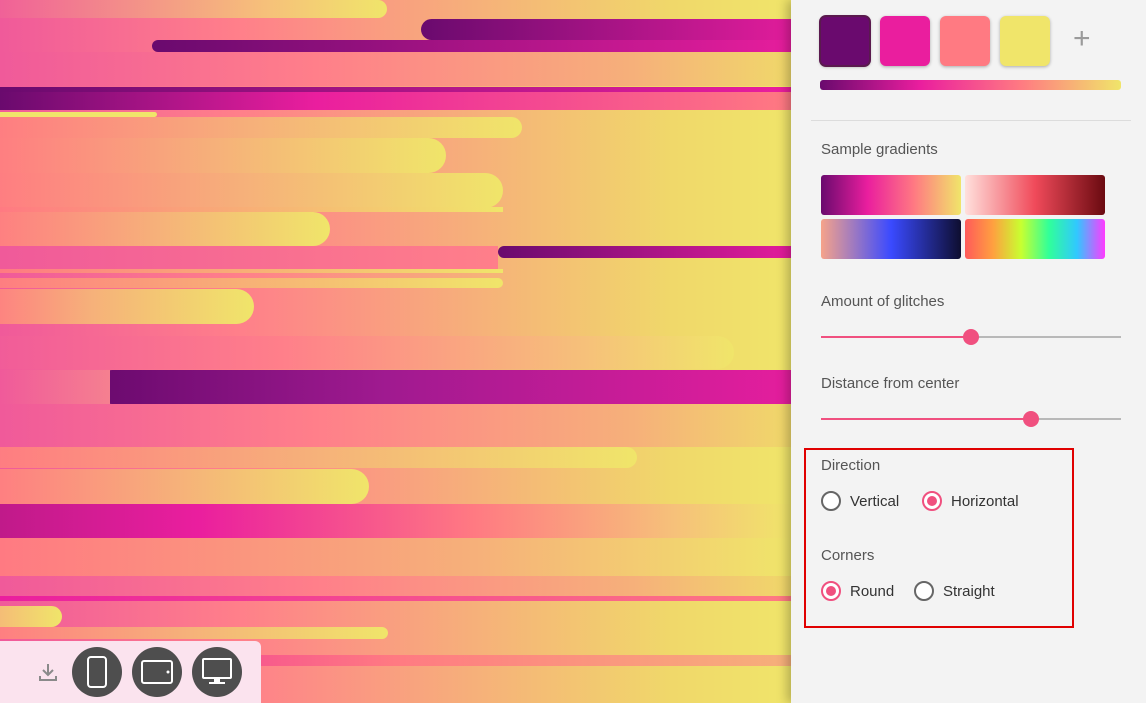 The height and width of the screenshot is (703, 1146). I want to click on highlight-box, so click(939, 538).